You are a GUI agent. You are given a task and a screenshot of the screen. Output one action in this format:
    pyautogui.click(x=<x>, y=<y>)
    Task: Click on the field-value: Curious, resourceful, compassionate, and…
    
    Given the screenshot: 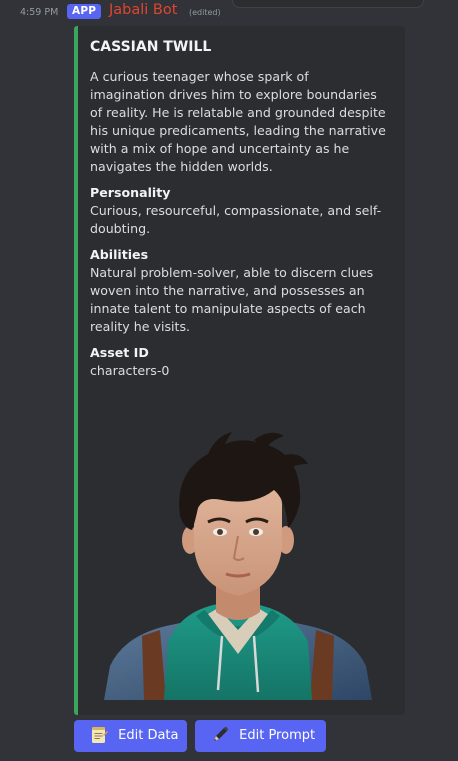 What is the action you would take?
    pyautogui.click(x=236, y=219)
    